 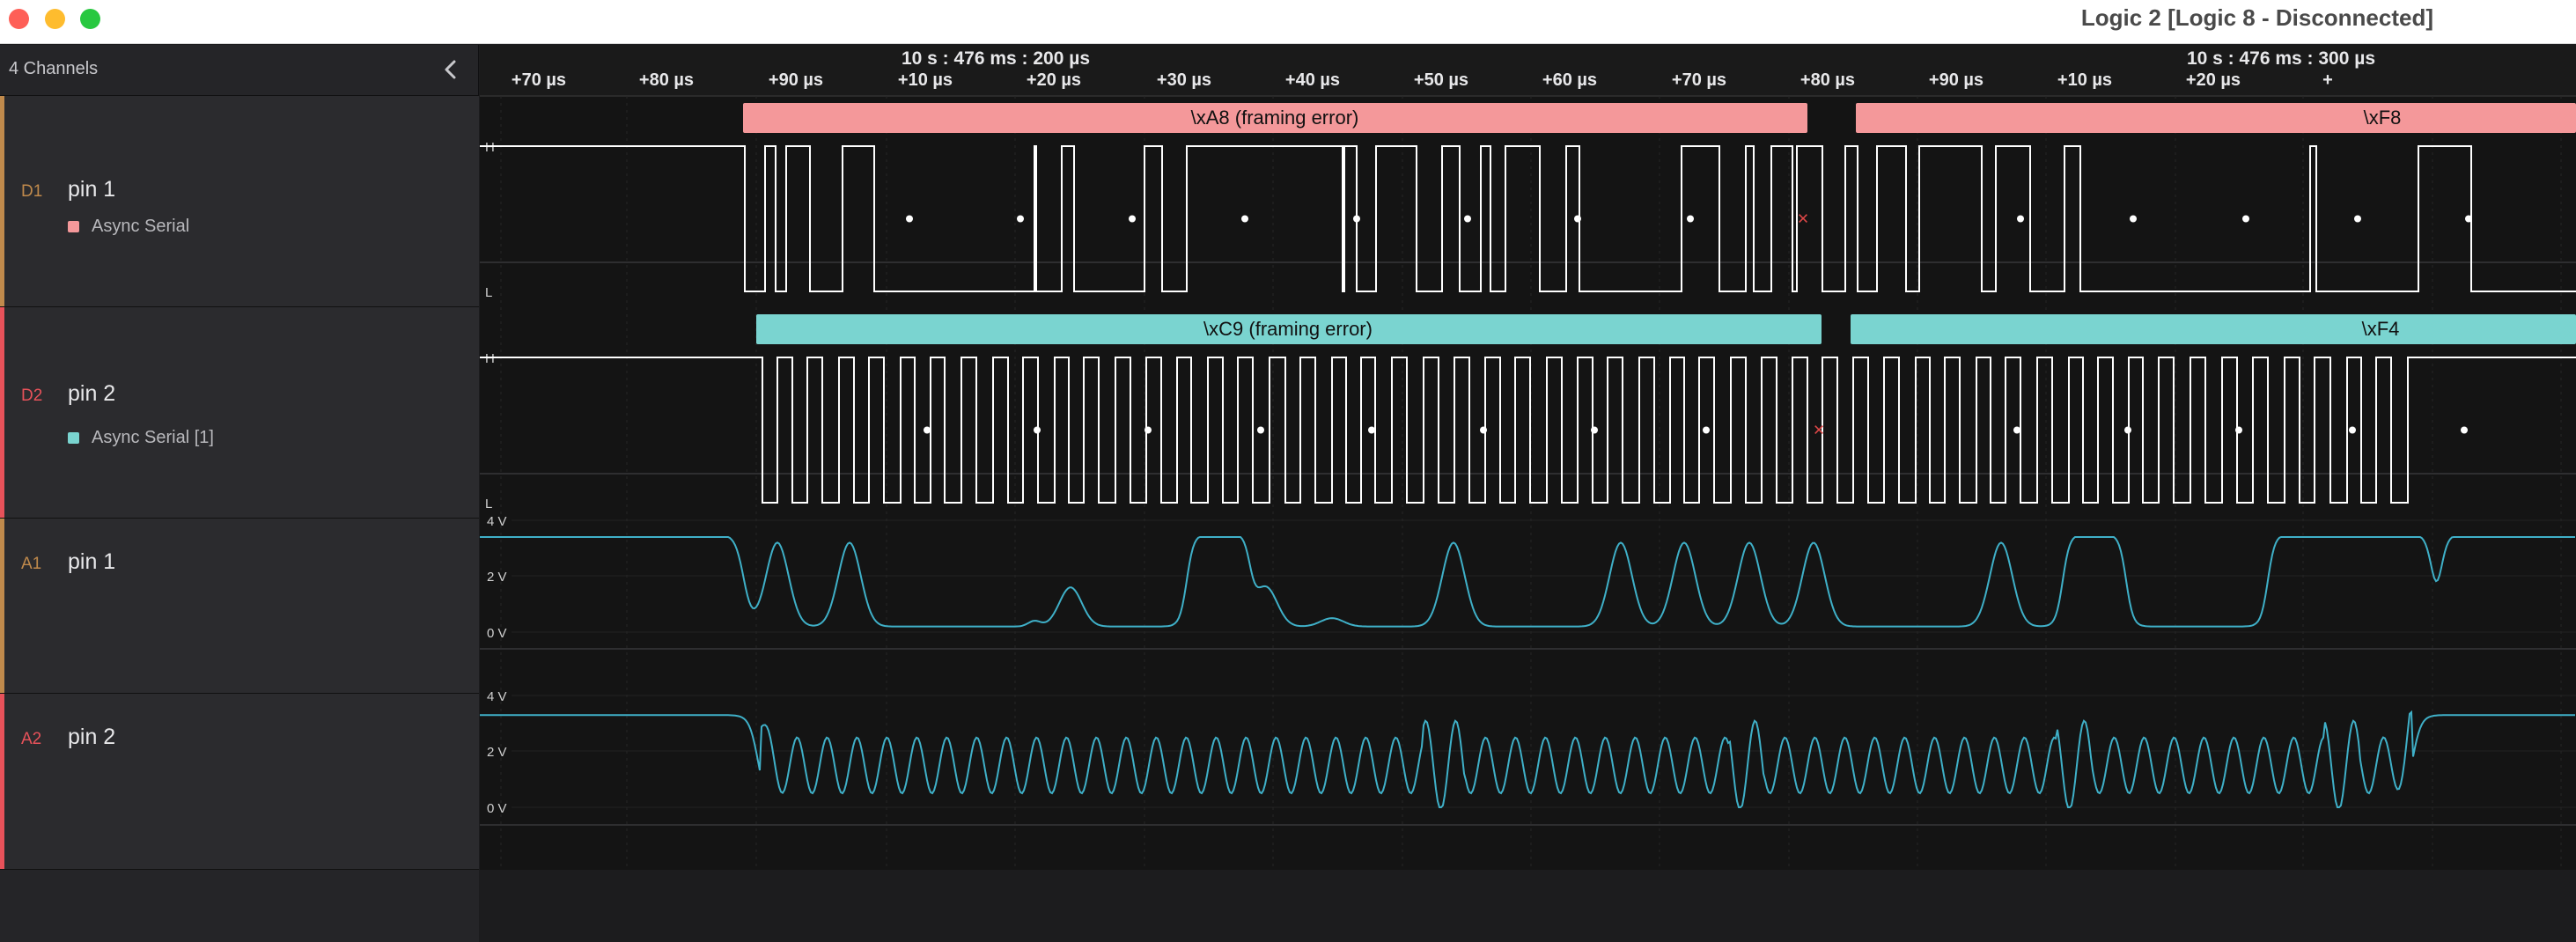 What do you see at coordinates (1441, 80) in the screenshot?
I see `time-tick-label: +50 µs` at bounding box center [1441, 80].